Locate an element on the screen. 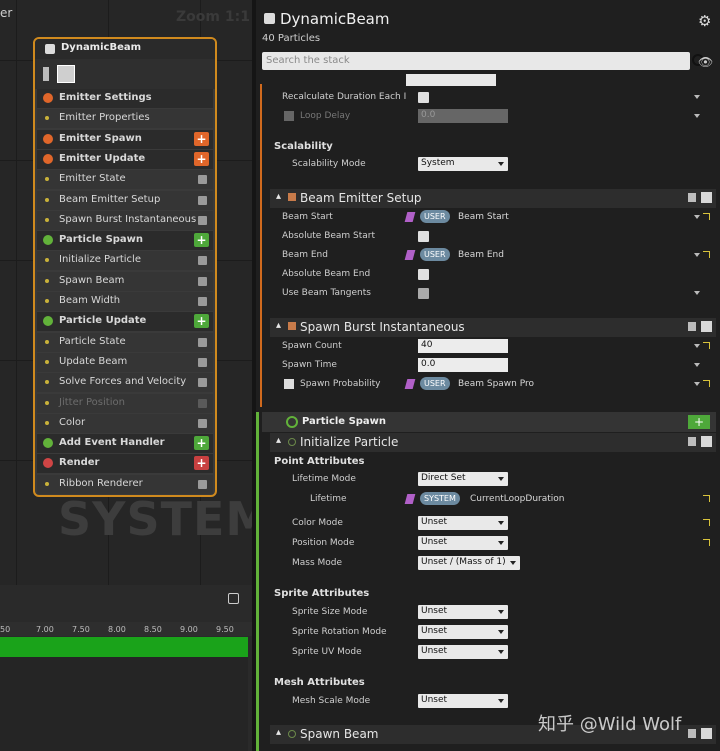 The height and width of the screenshot is (751, 720). sprite-rotation-mode-combo: Unset is located at coordinates (463, 632).